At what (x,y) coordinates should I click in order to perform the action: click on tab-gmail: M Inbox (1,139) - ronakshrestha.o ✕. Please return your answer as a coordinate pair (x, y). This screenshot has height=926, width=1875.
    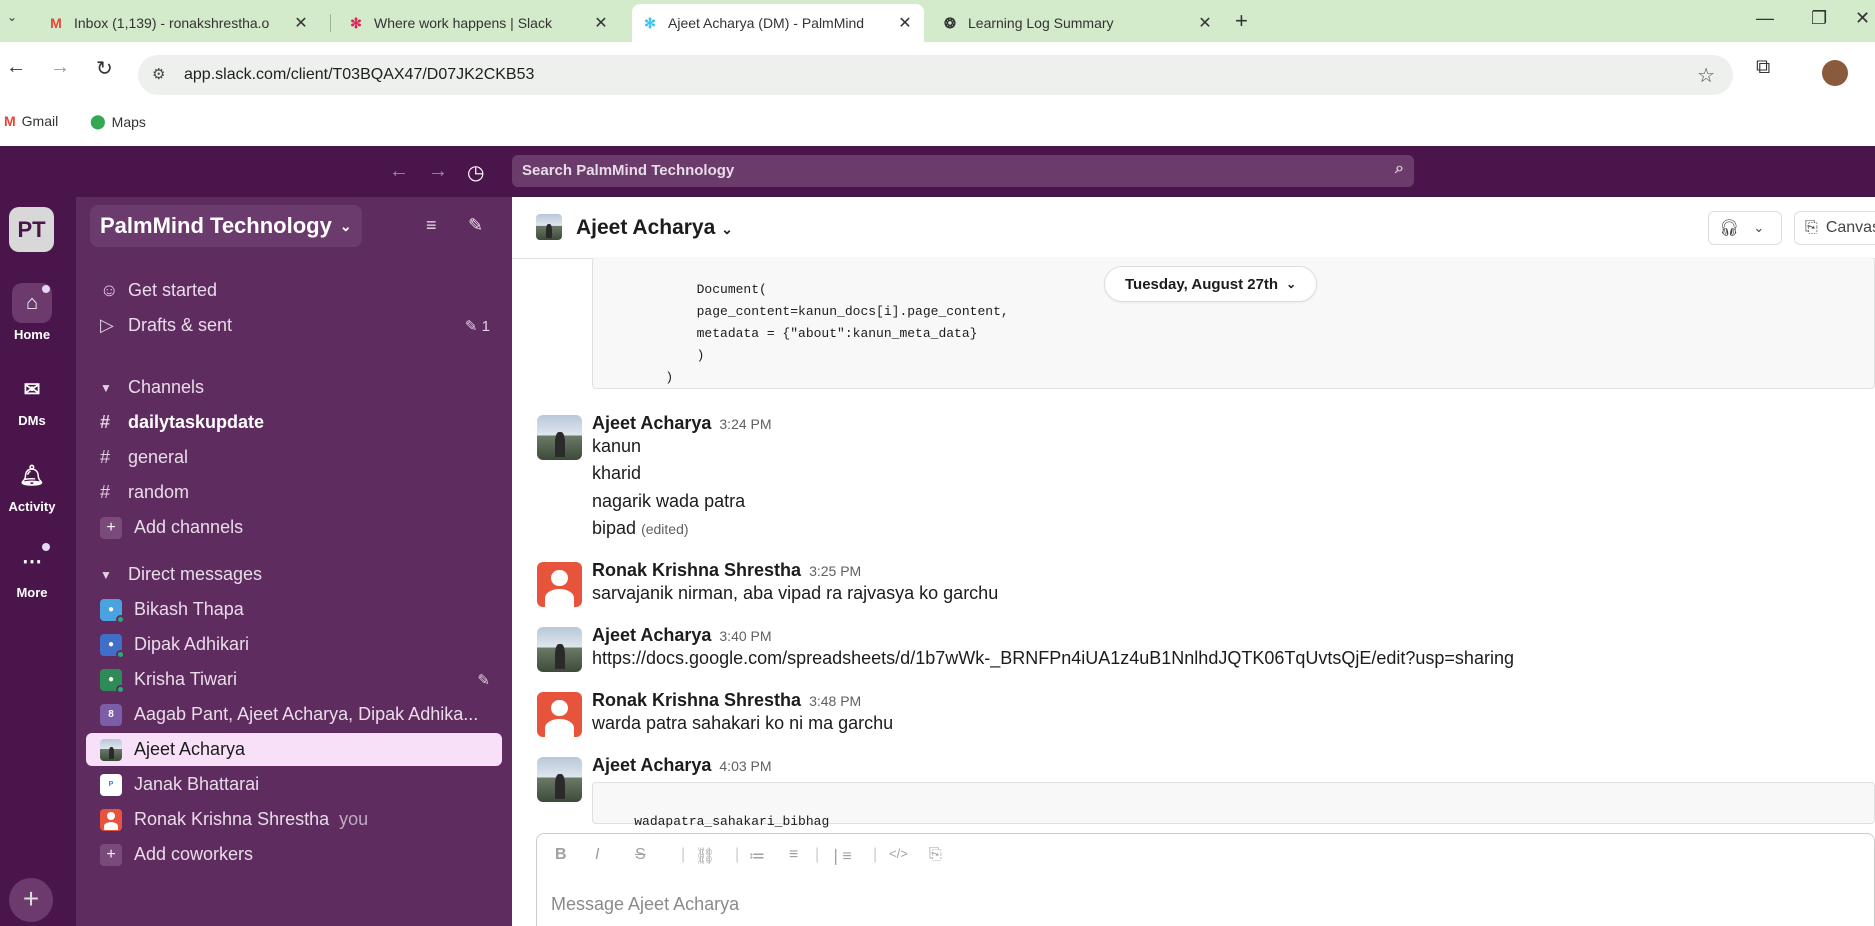
    Looking at the image, I should click on (179, 23).